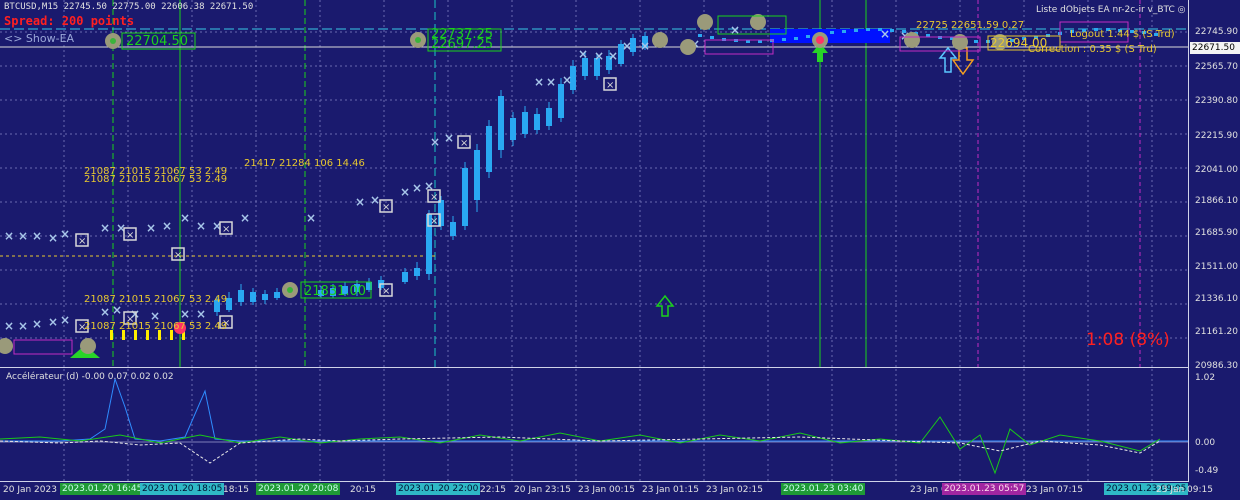 This screenshot has width=1240, height=500. Describe the element at coordinates (90, 377) in the screenshot. I see `indicator-title: Accélérateur (d) -0.00 0.07 0.02 0.02` at that location.